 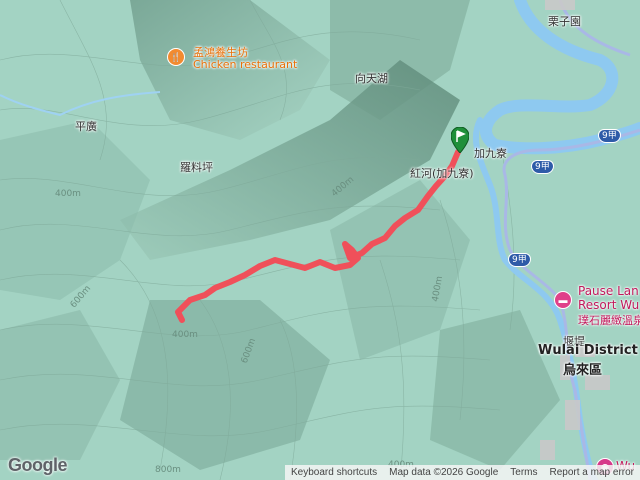 What do you see at coordinates (592, 472) in the screenshot?
I see `report-map-error-link: Report a map error` at bounding box center [592, 472].